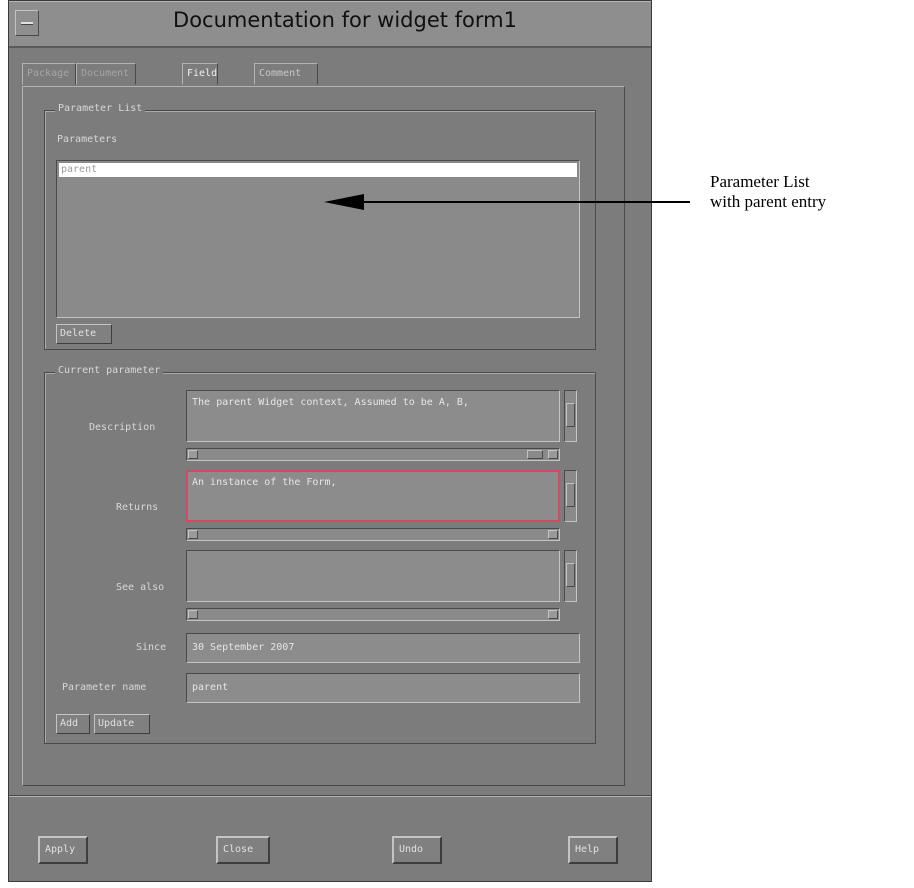  I want to click on window-menu-icon, so click(27, 23).